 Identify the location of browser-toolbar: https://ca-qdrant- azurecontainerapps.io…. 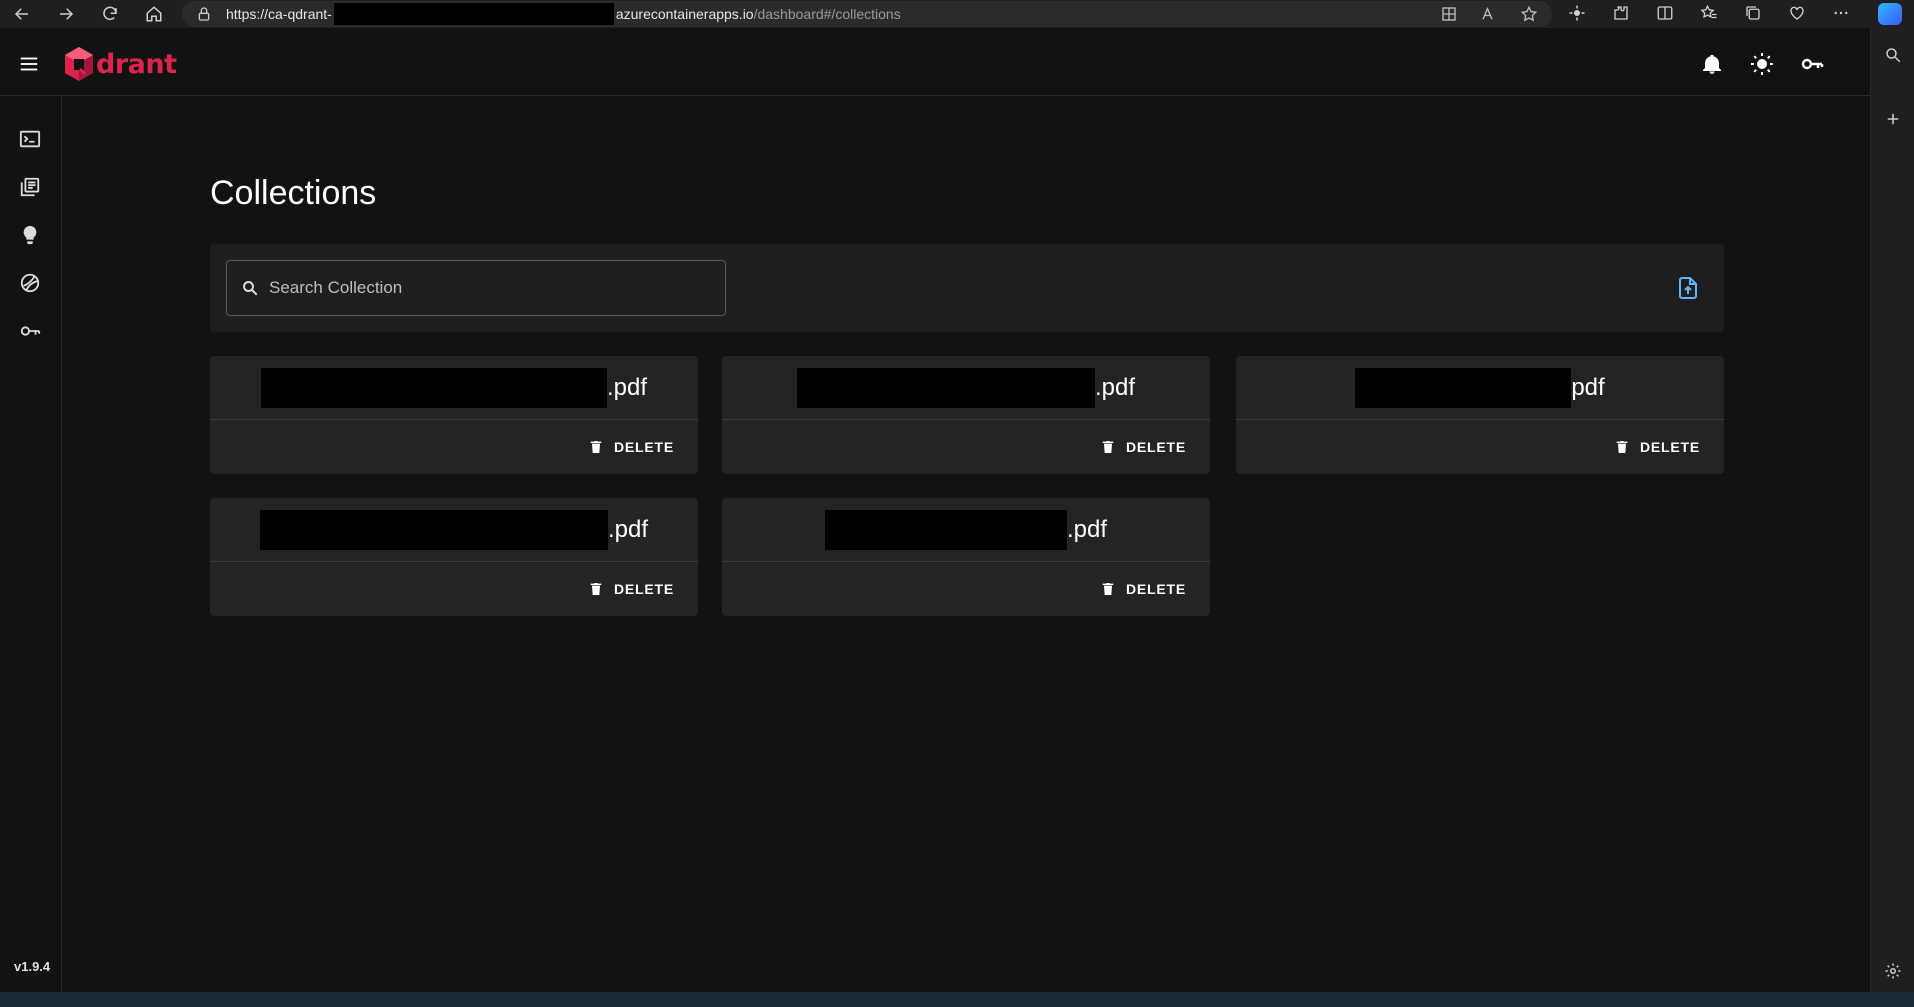
(957, 14).